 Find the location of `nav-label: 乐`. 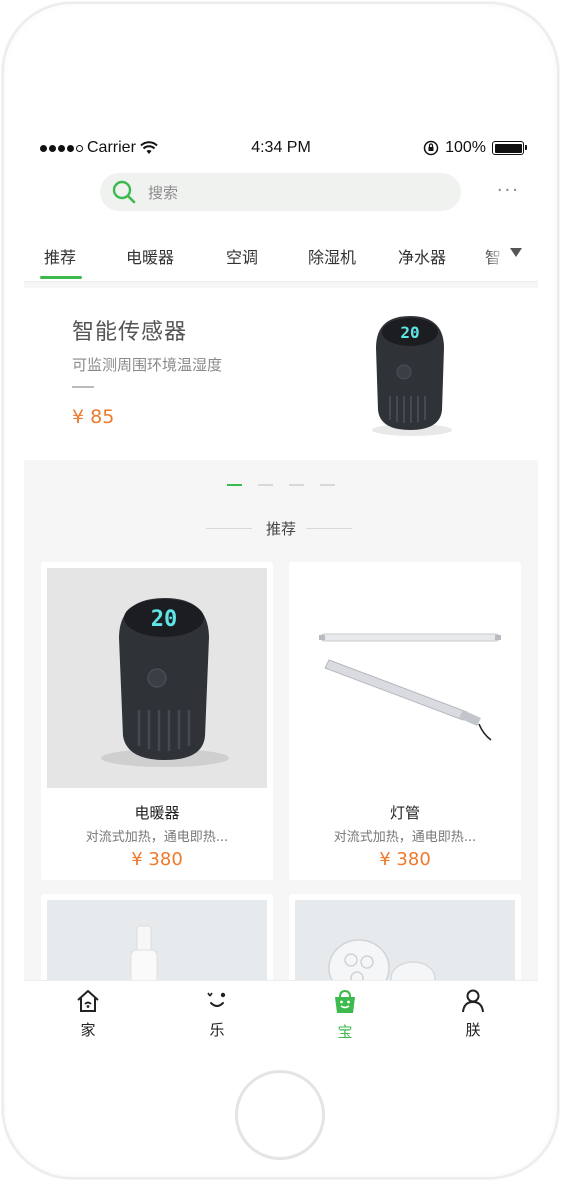

nav-label: 乐 is located at coordinates (217, 1030).